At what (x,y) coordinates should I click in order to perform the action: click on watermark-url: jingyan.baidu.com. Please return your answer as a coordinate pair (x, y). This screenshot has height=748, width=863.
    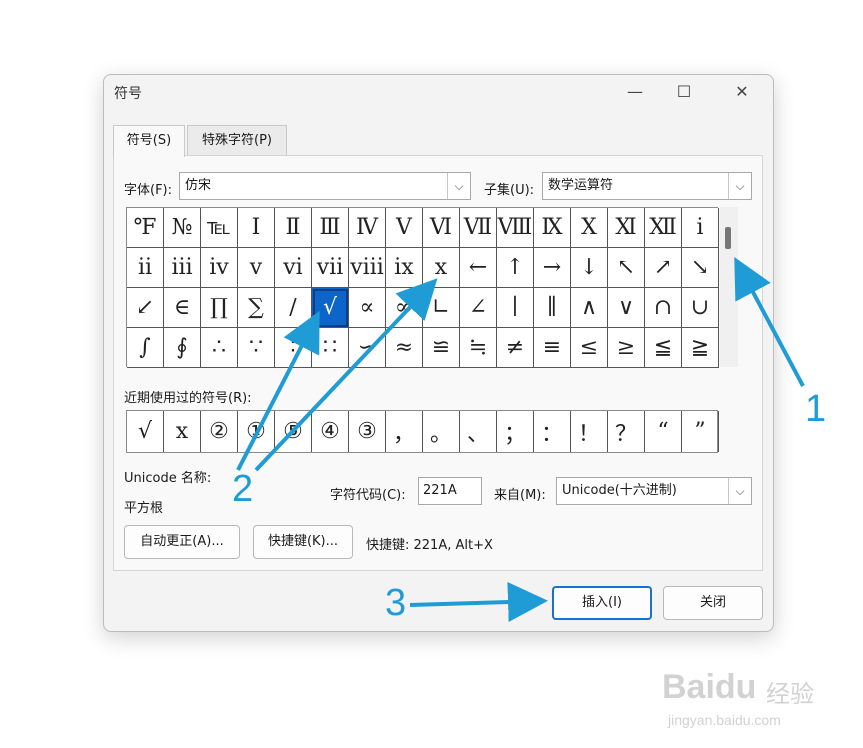
    Looking at the image, I should click on (724, 720).